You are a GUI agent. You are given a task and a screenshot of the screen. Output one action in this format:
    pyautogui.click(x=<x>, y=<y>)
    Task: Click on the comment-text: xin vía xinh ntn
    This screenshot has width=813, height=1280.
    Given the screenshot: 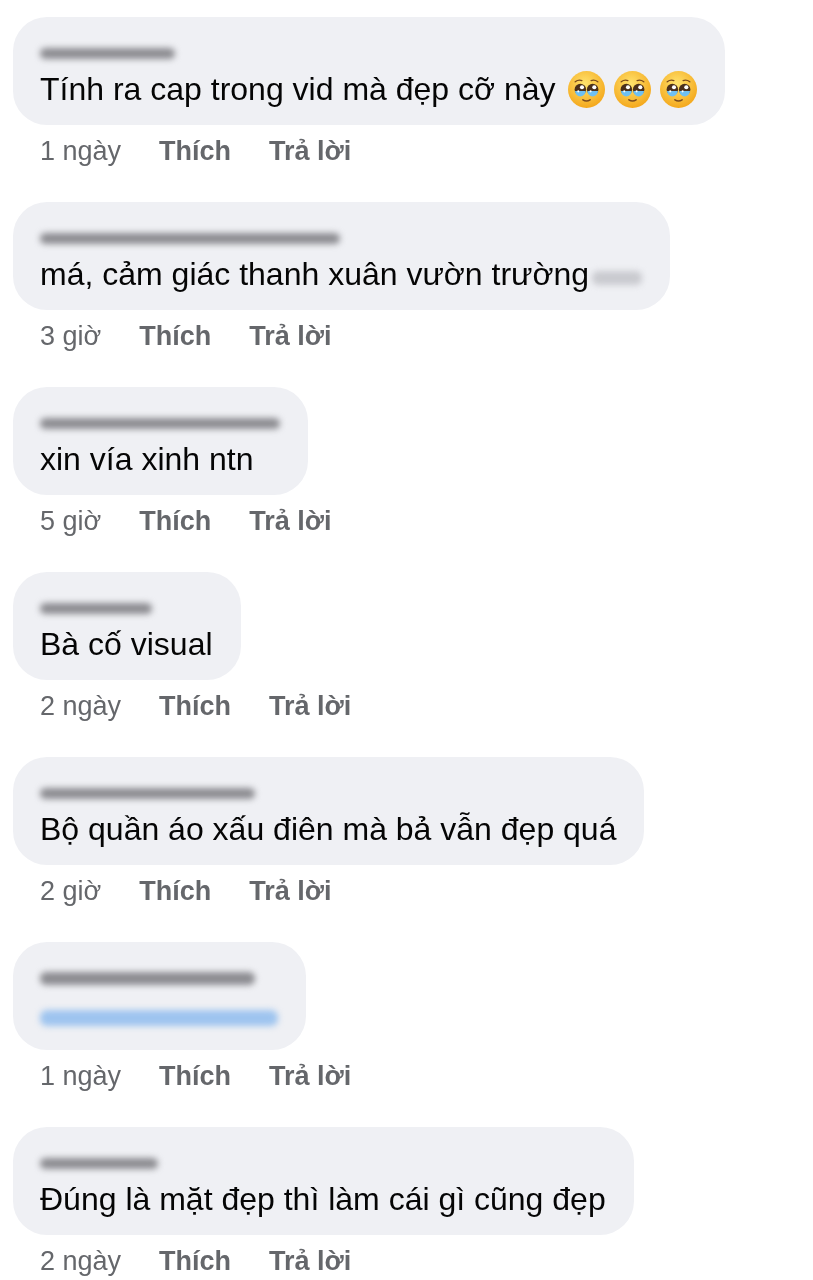 What is the action you would take?
    pyautogui.click(x=147, y=459)
    